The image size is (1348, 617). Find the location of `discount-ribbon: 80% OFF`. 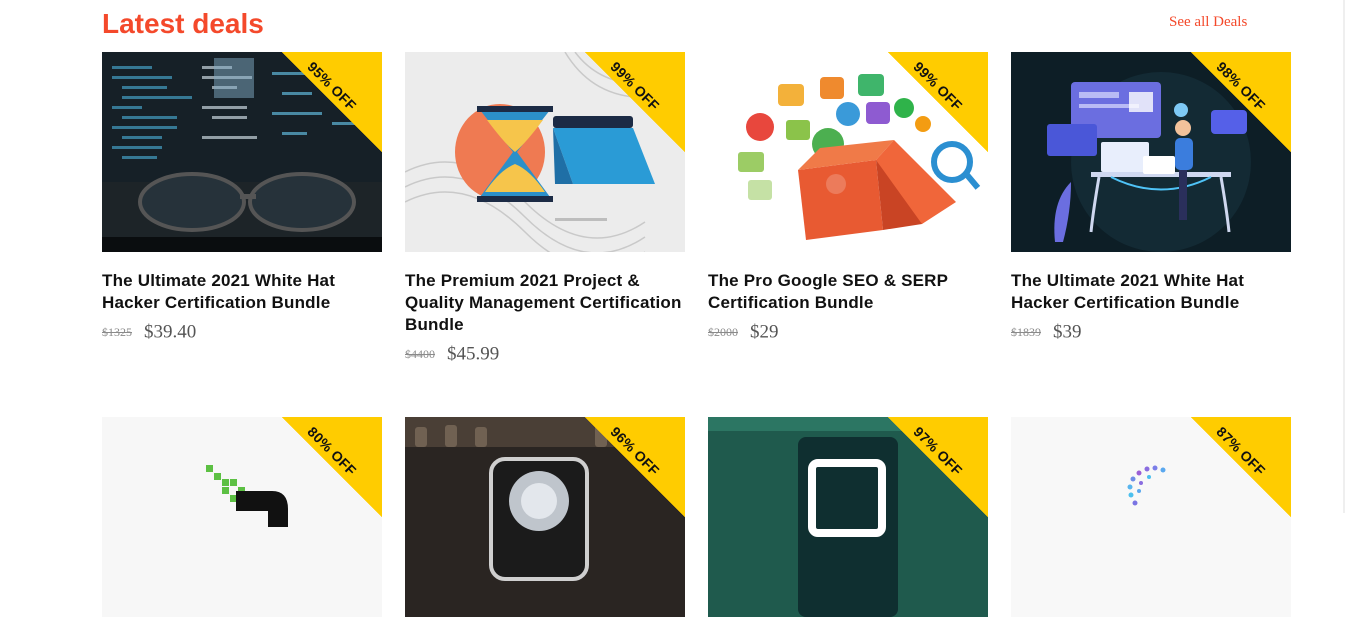

discount-ribbon: 80% OFF is located at coordinates (332, 467).